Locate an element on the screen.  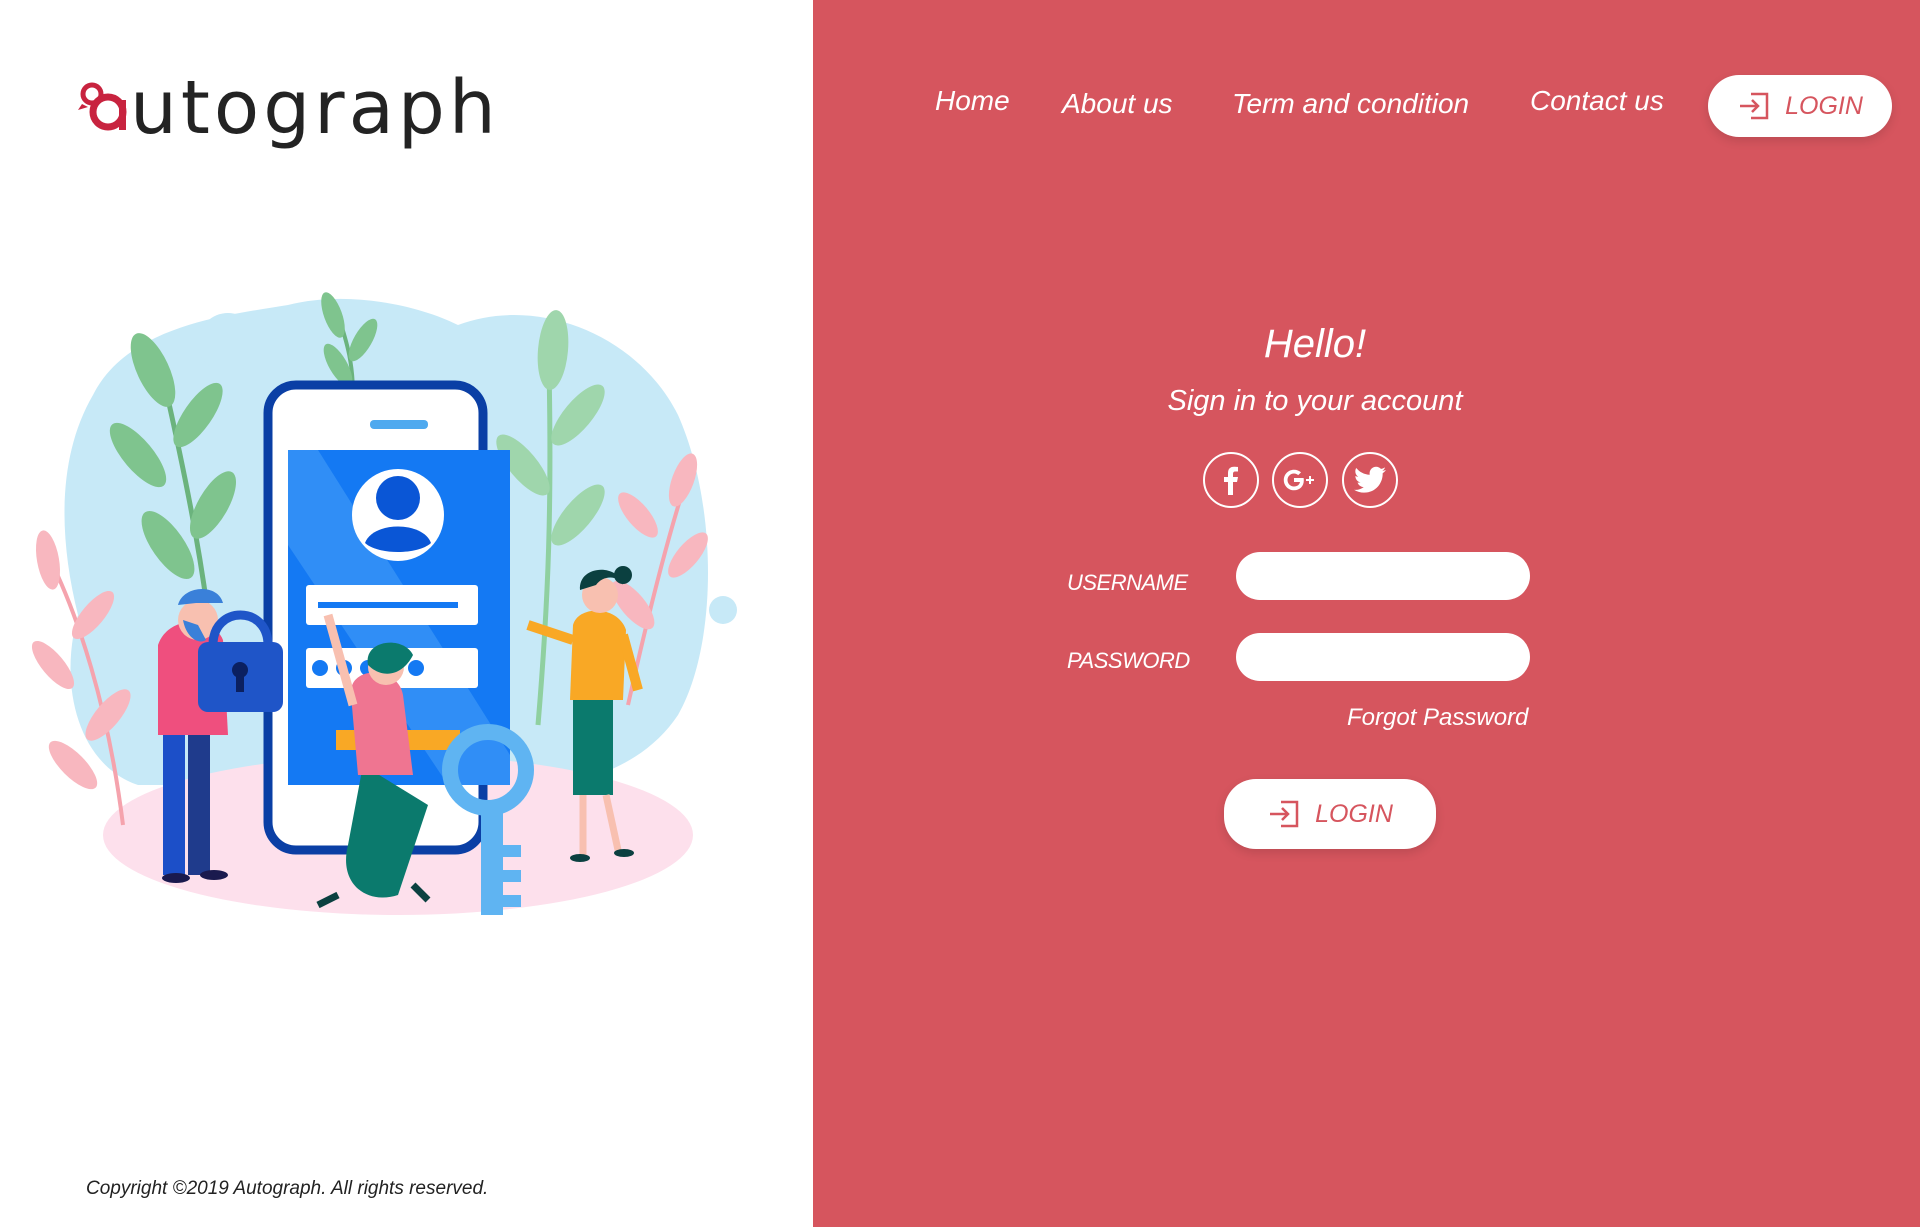
facebook-login-button is located at coordinates (1231, 480).